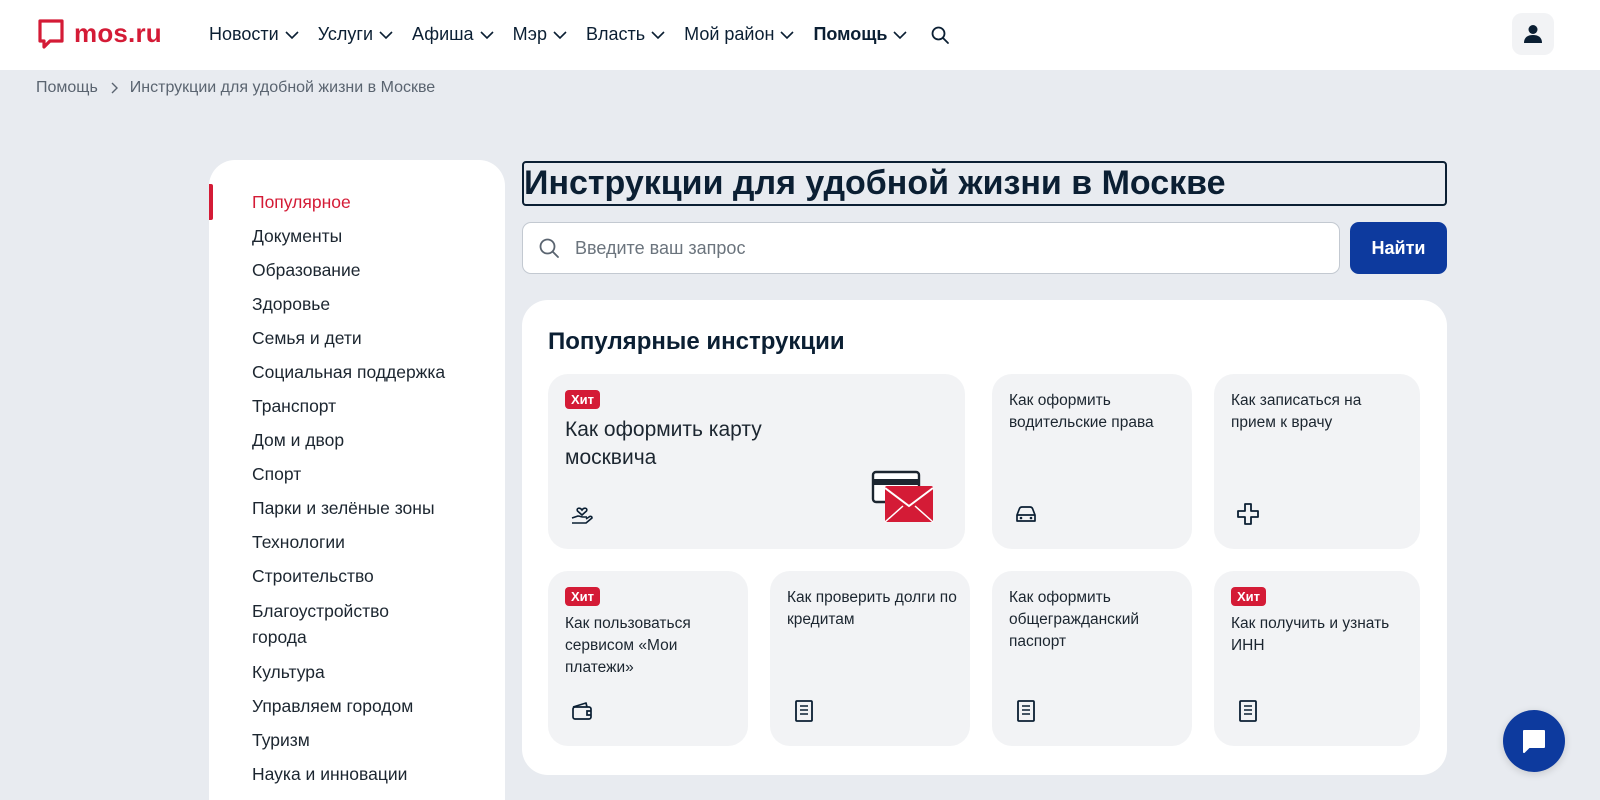 The width and height of the screenshot is (1600, 800). I want to click on hand-heart-icon, so click(582, 515).